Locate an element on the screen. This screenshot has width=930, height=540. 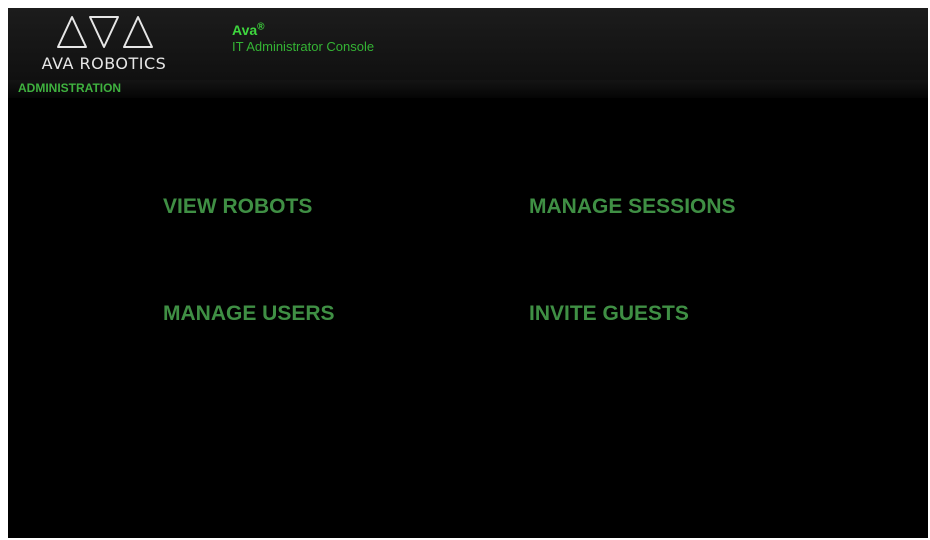
ava-robotics-logo: AVA ROBOTICS is located at coordinates (104, 44).